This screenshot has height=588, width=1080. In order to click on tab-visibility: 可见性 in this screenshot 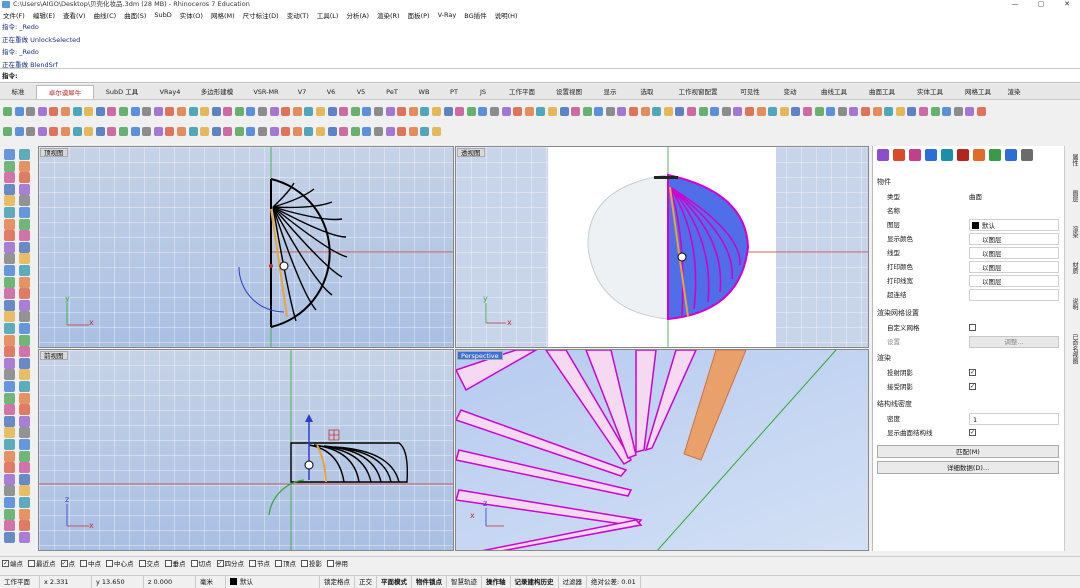, I will do `click(750, 92)`.